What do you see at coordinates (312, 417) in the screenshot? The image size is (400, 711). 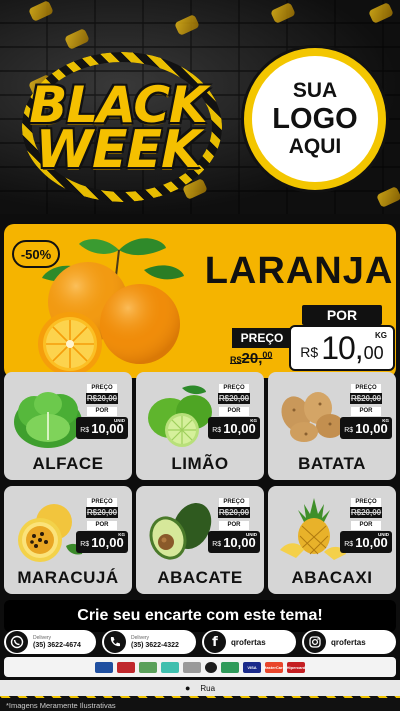 I see `potato-image` at bounding box center [312, 417].